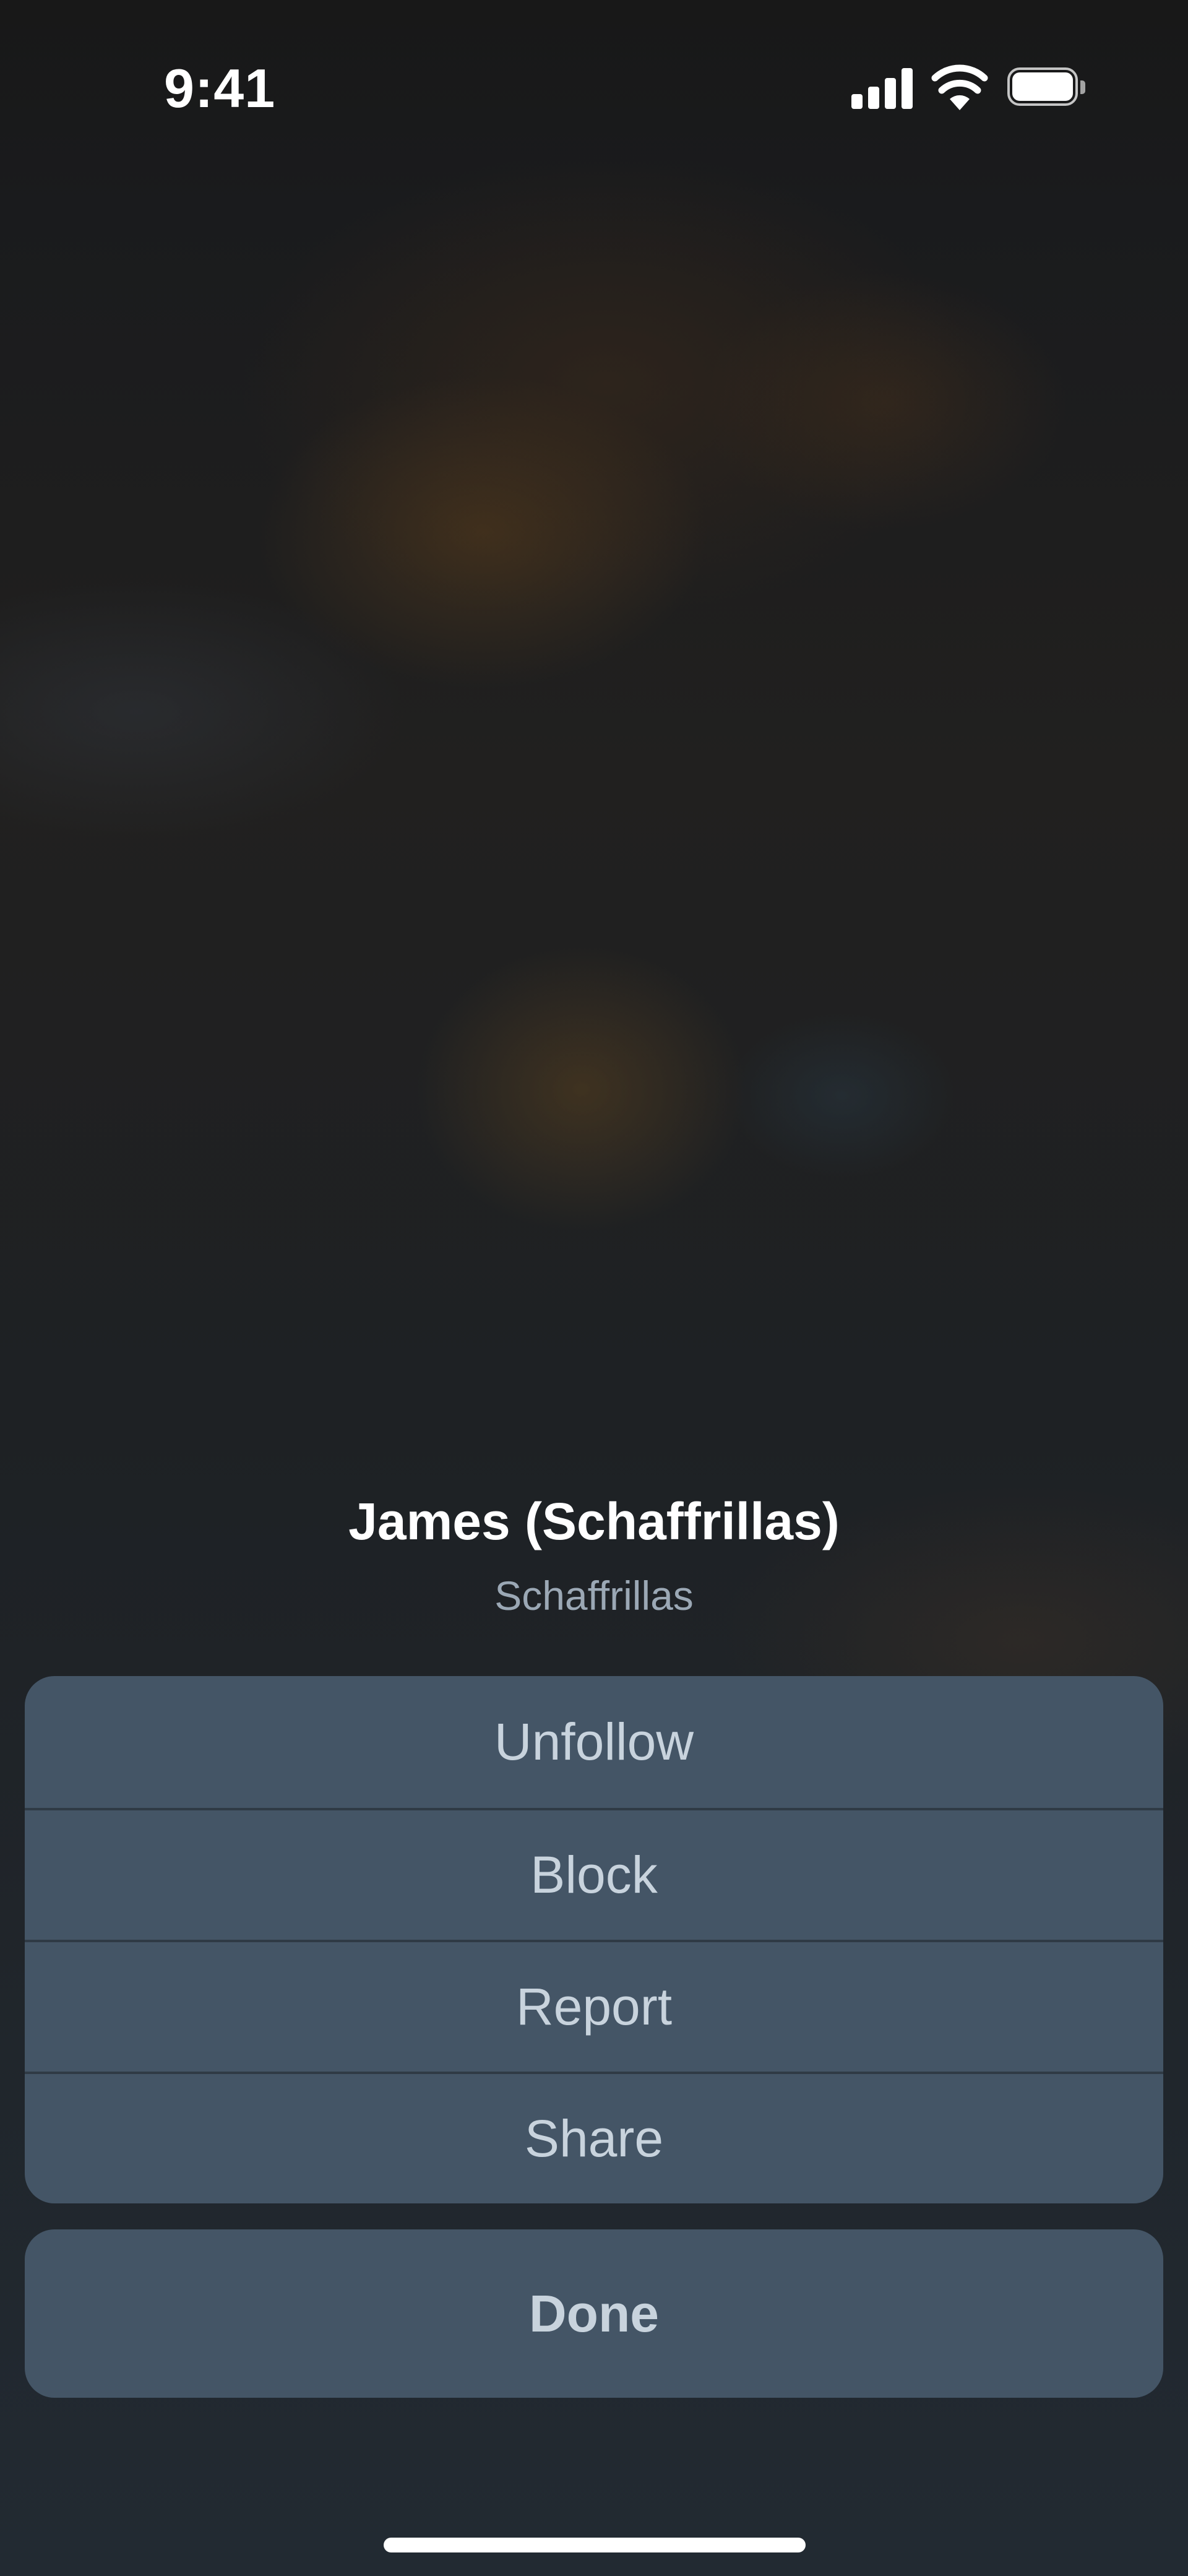 The height and width of the screenshot is (2576, 1188). I want to click on report-button: Report, so click(594, 2006).